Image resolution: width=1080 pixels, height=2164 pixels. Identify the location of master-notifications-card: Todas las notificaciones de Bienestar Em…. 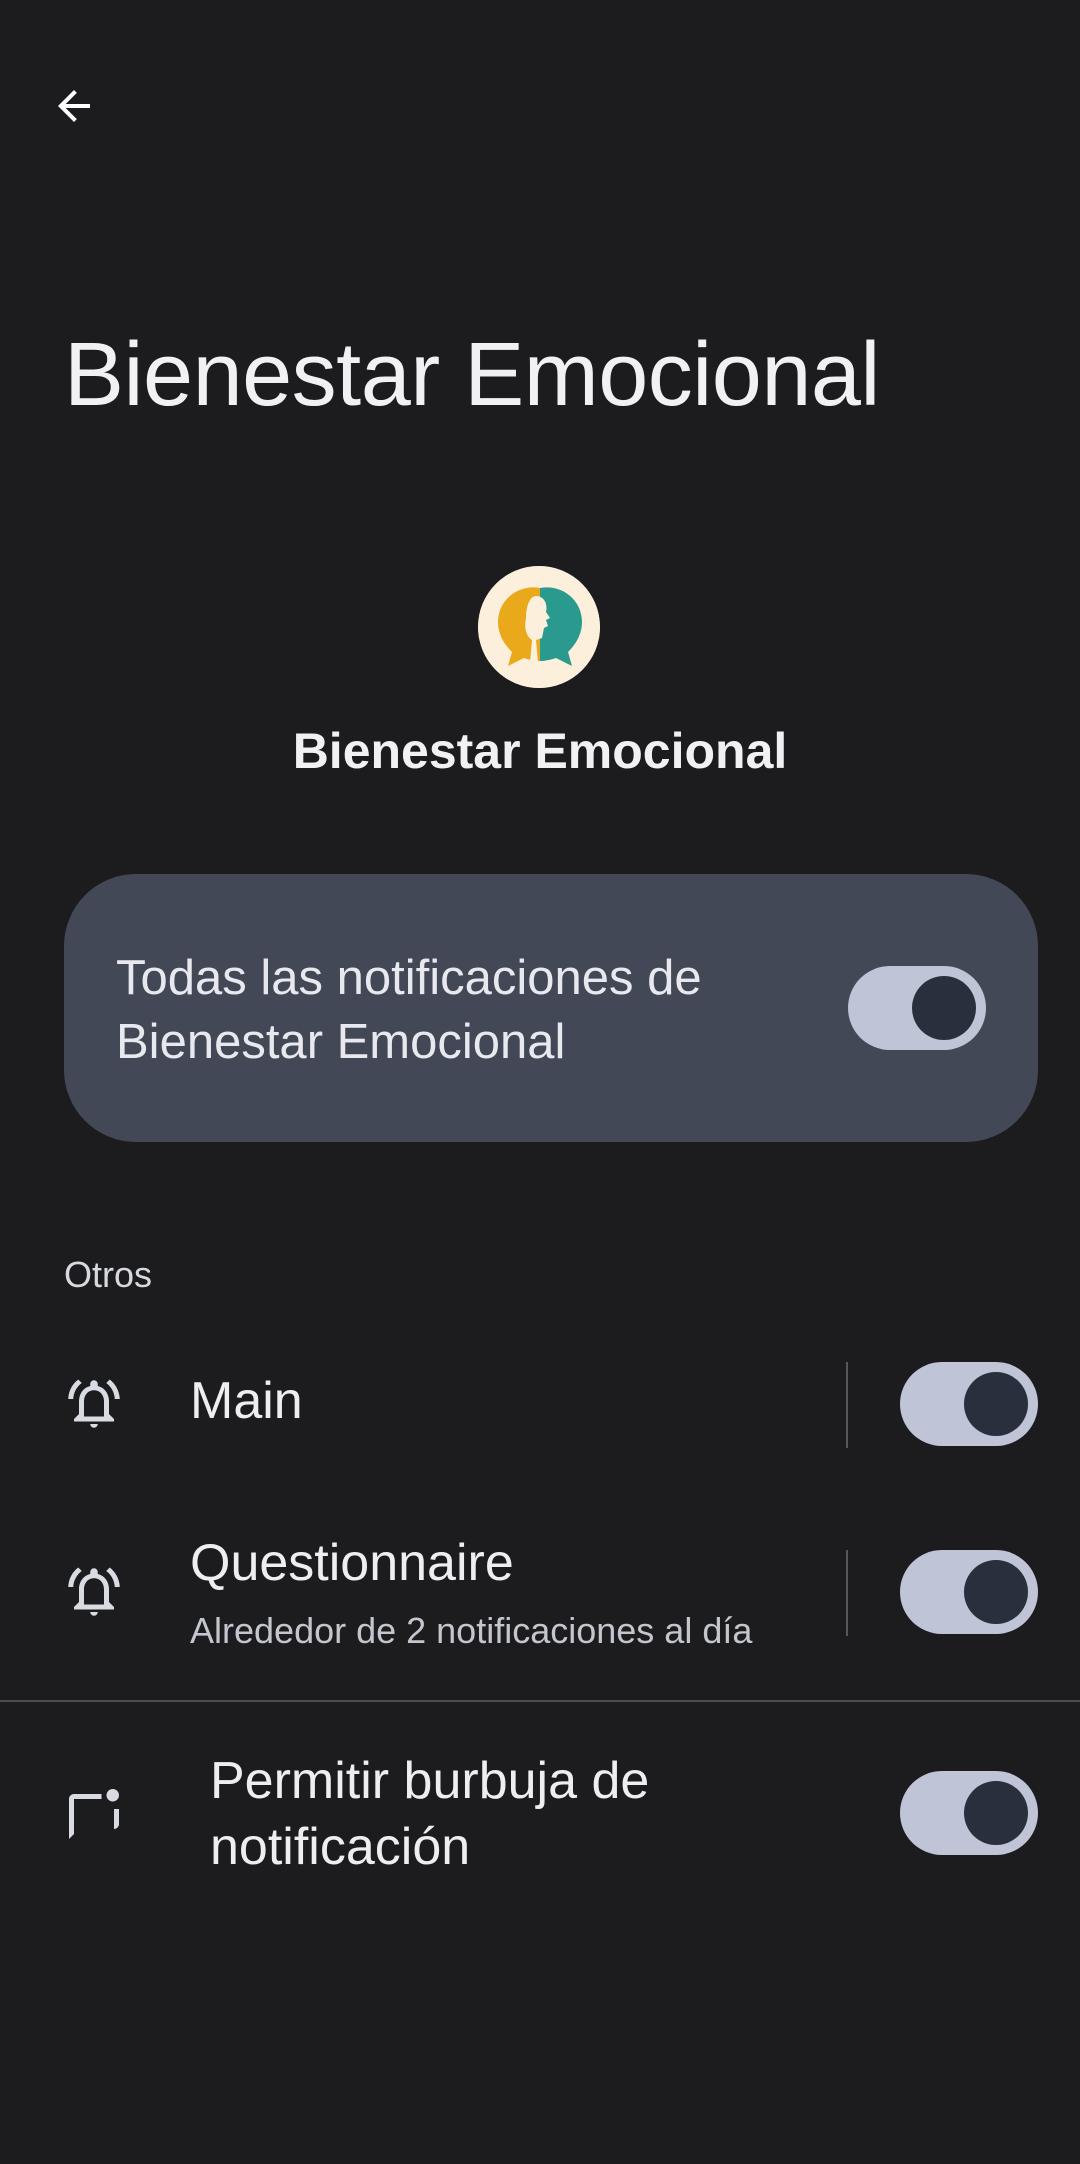
(551, 1008).